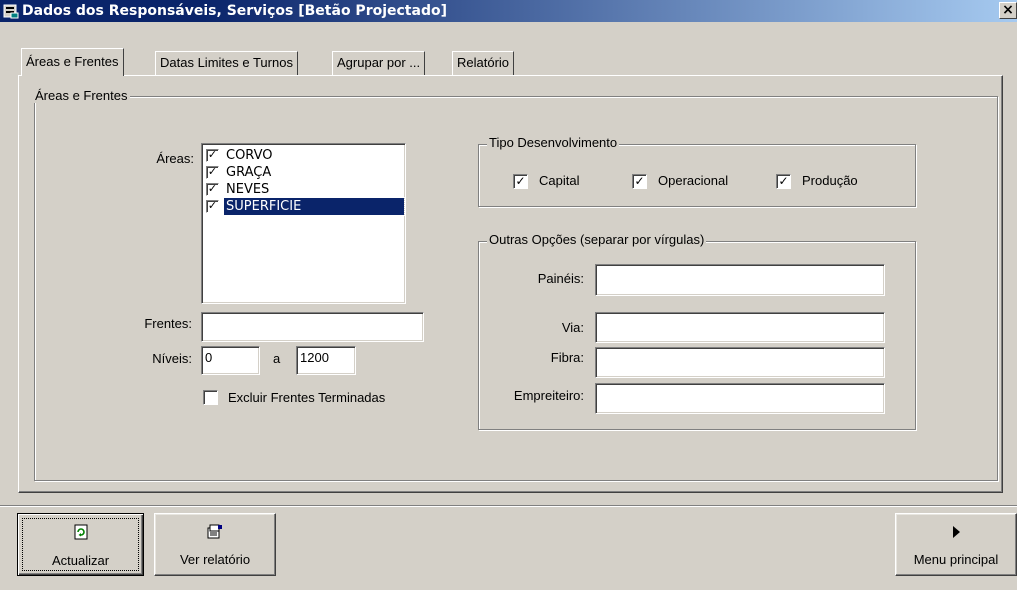  Describe the element at coordinates (172, 358) in the screenshot. I see `niveis-label: Níveis:` at that location.